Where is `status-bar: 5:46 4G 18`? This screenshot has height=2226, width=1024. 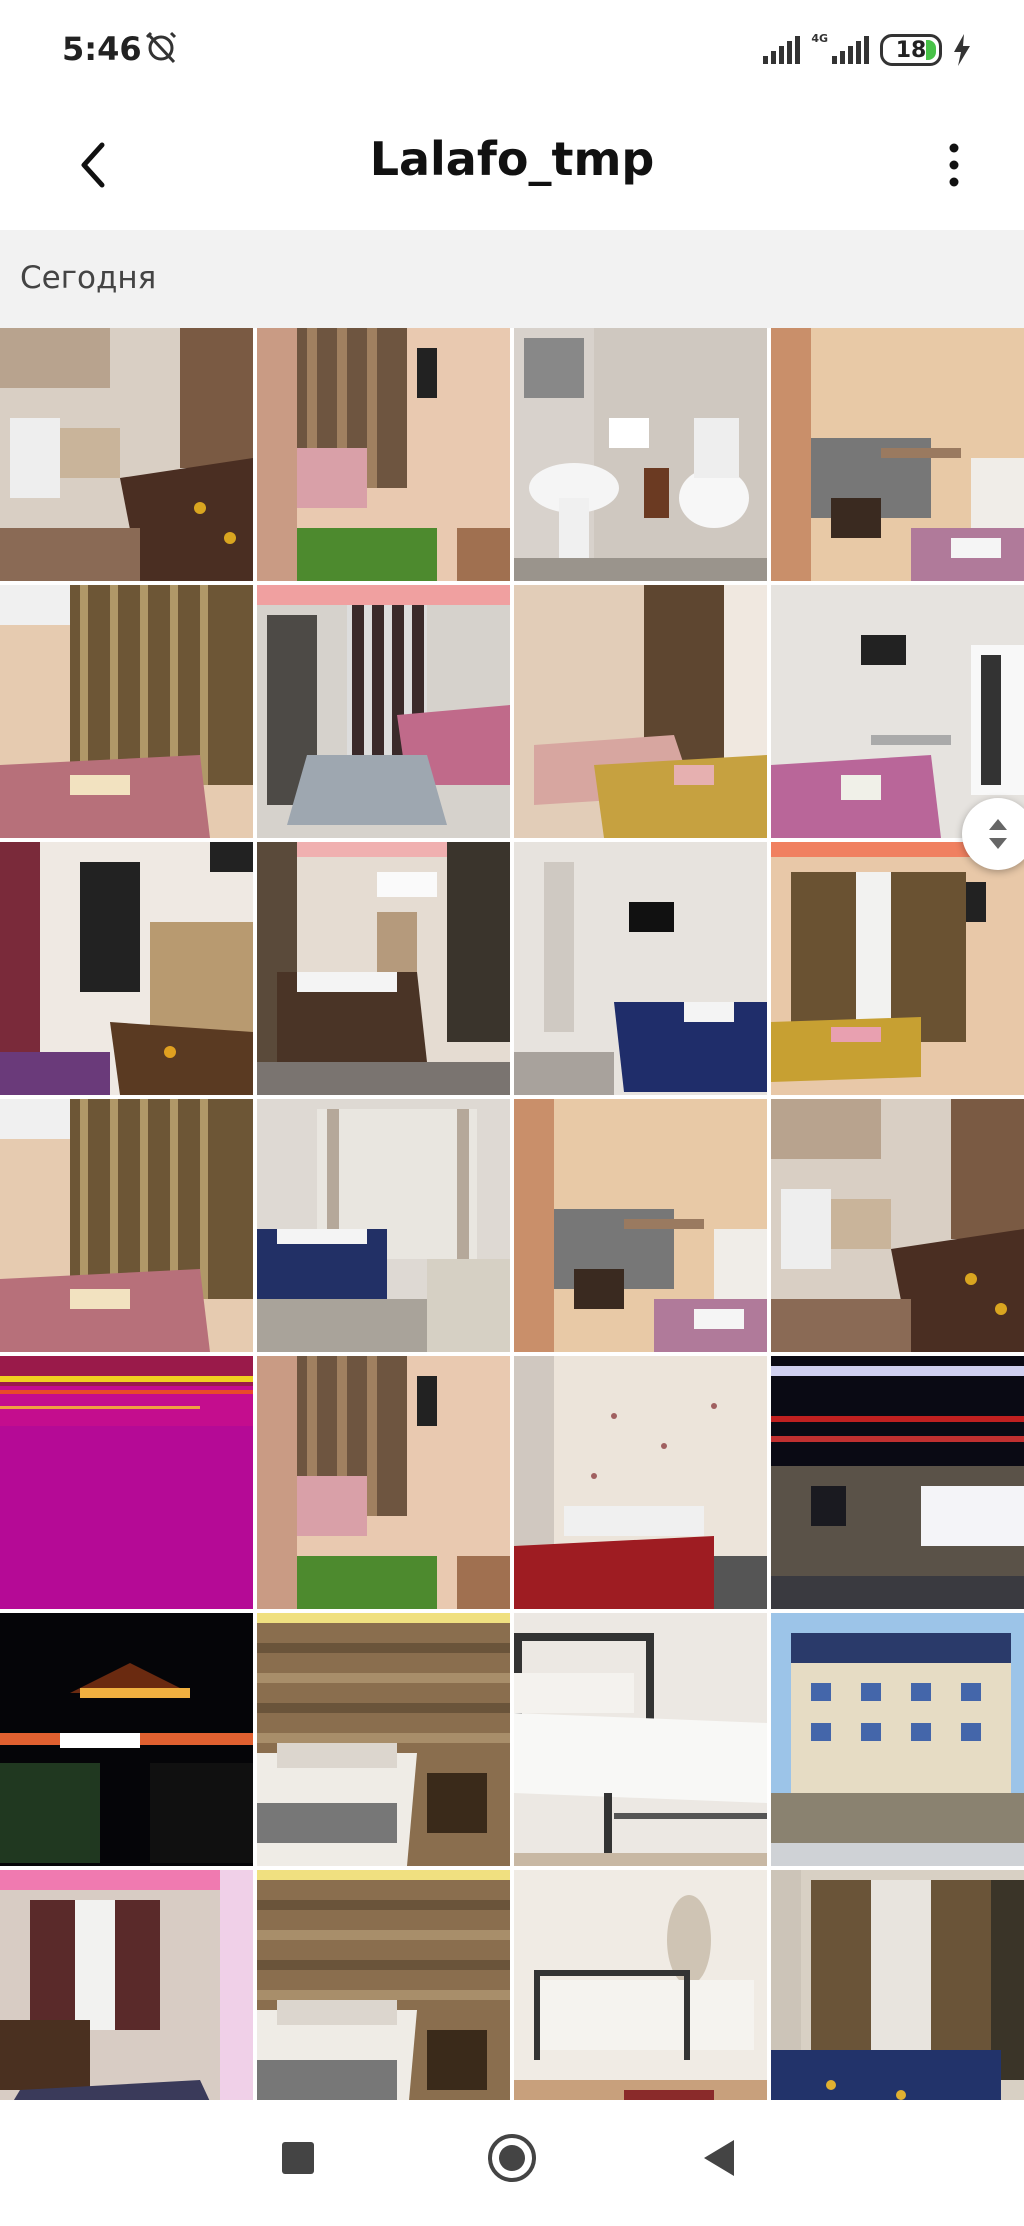 status-bar: 5:46 4G 18 is located at coordinates (512, 50).